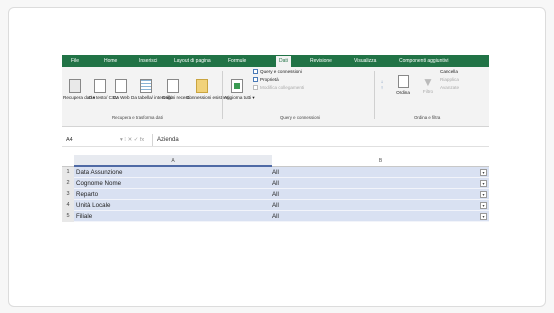  I want to click on sort-az-button: ↓ ↑, so click(382, 84).